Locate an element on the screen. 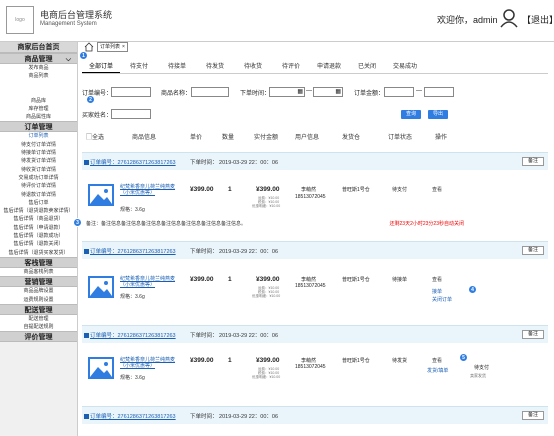 The height and width of the screenshot is (436, 554). sidebar-item: 自提配送规则 is located at coordinates (38, 327).